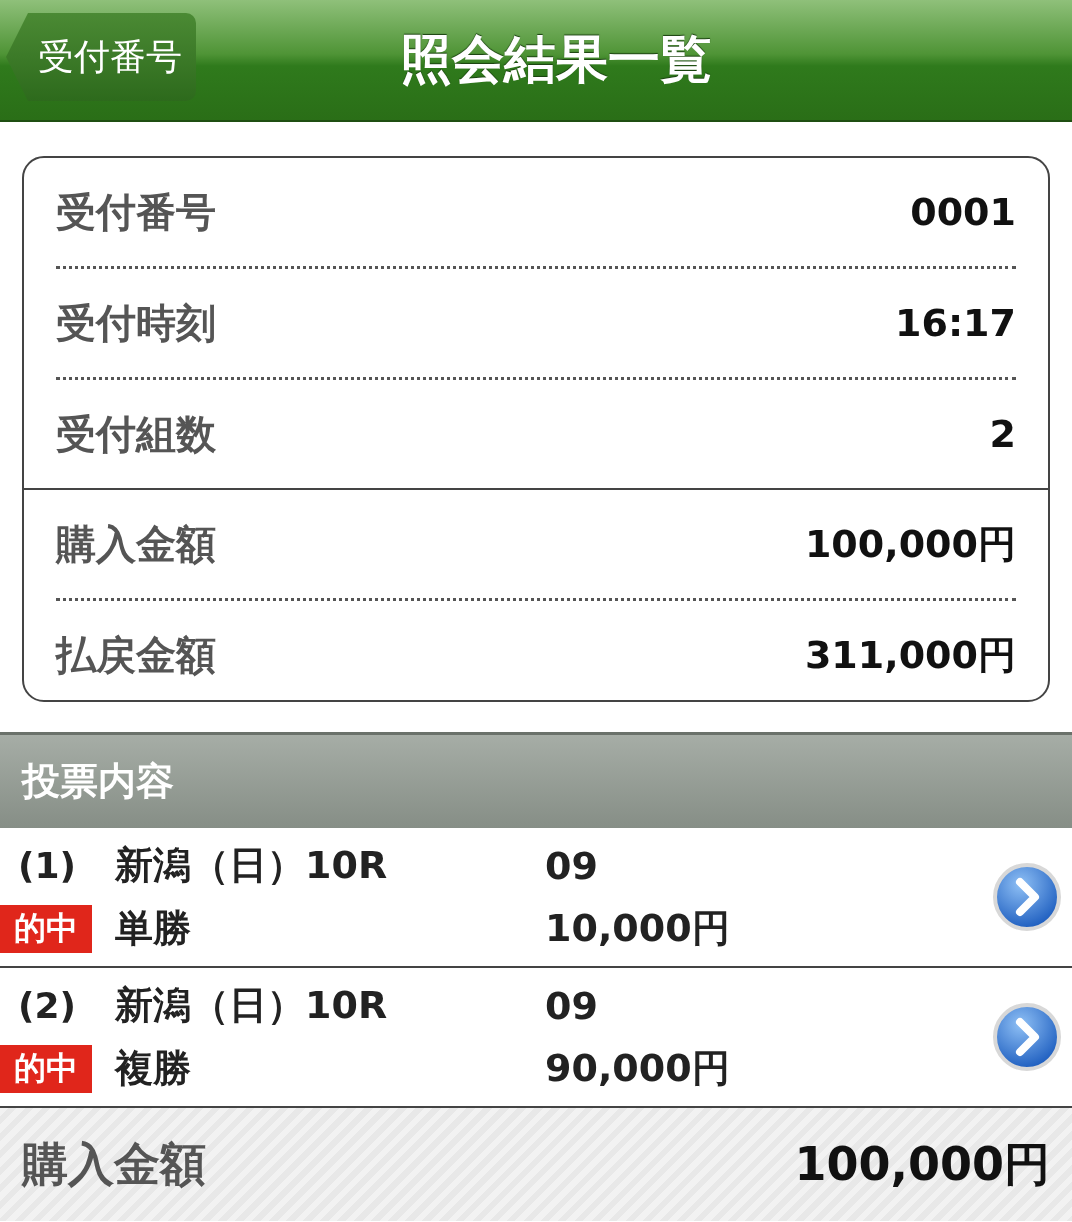 The image size is (1072, 1222). What do you see at coordinates (153, 928) in the screenshot?
I see `bet-type: 単勝` at bounding box center [153, 928].